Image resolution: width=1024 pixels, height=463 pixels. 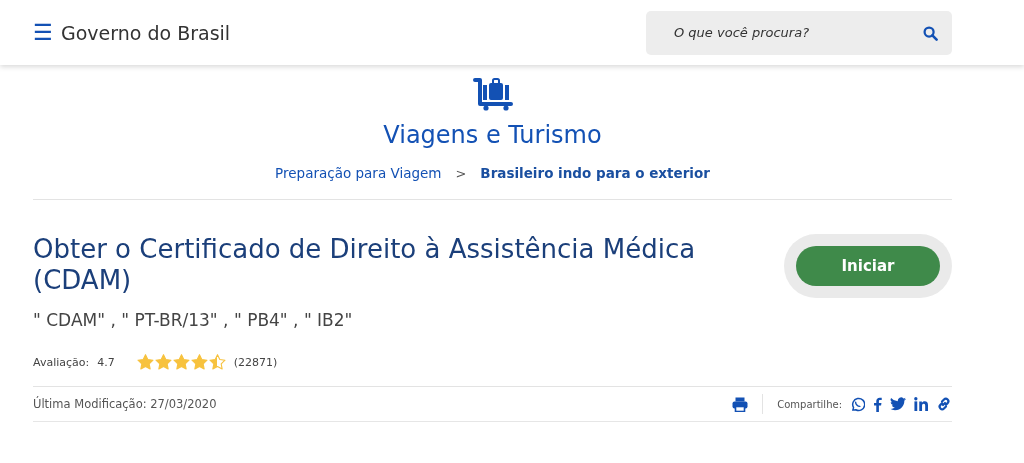 What do you see at coordinates (358, 173) in the screenshot?
I see `breadcrumb-link: Preparação para Viagem` at bounding box center [358, 173].